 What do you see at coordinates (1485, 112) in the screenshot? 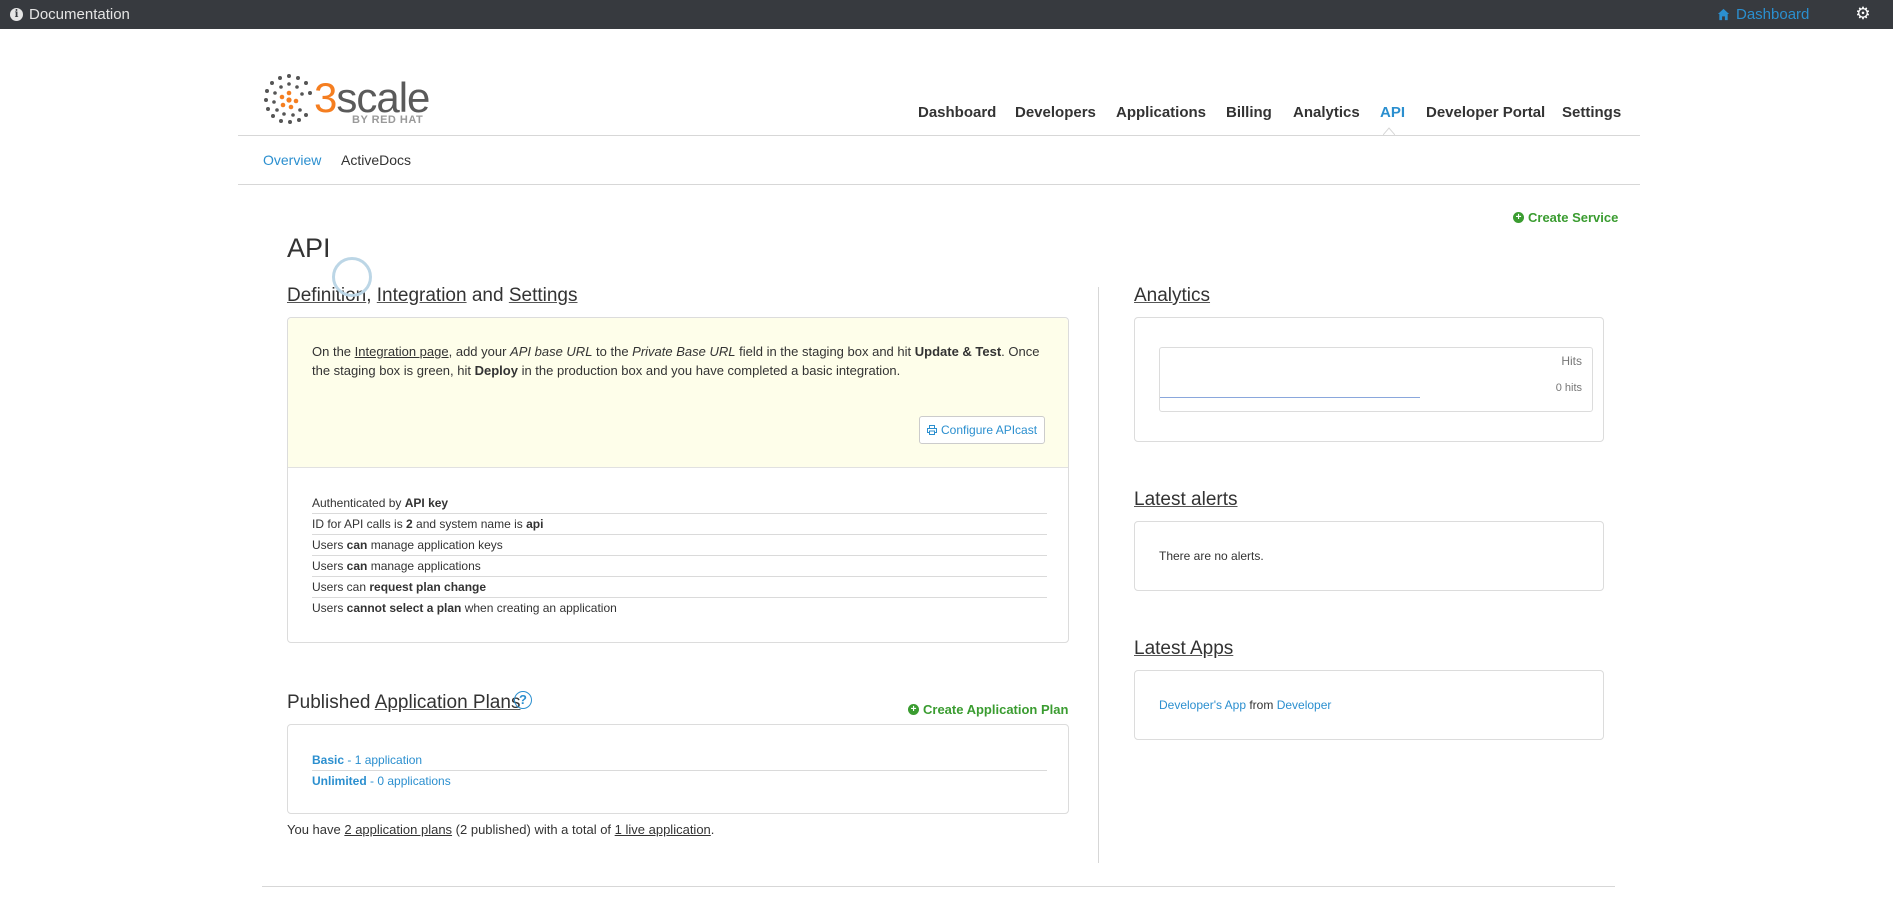
I see `nav-developer-portal: Developer Portal` at bounding box center [1485, 112].